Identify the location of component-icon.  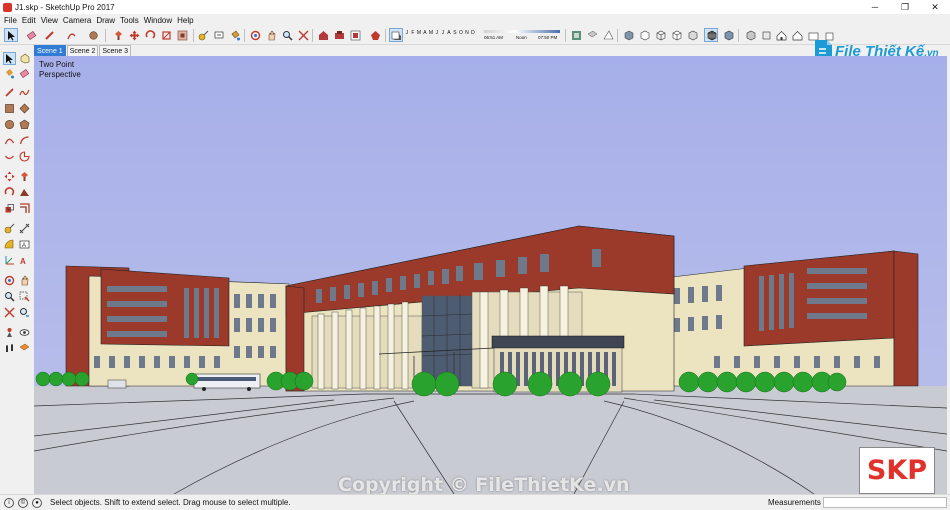
(355, 35).